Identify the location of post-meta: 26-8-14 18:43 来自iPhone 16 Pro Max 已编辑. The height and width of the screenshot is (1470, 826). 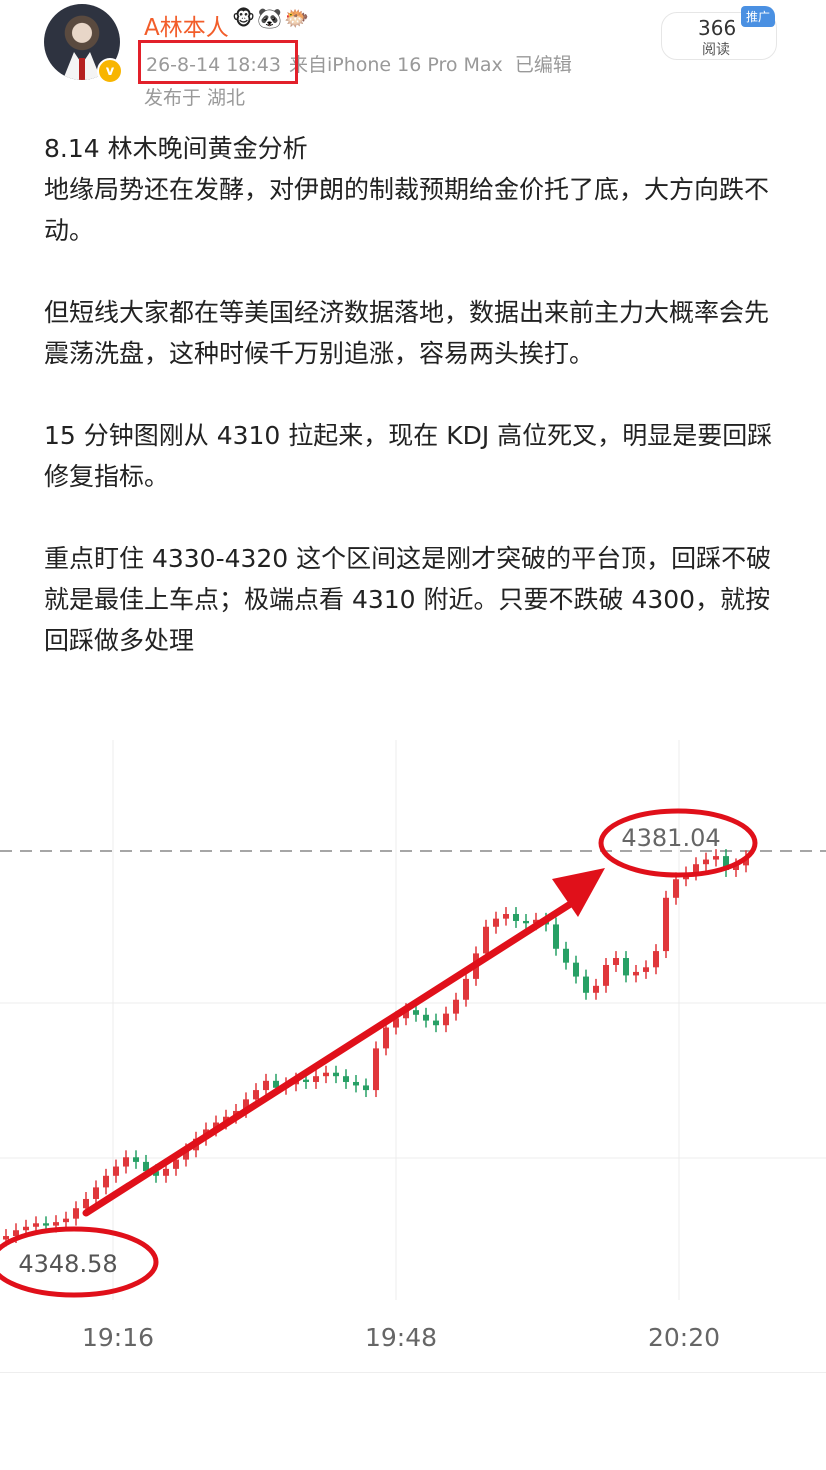
(355, 62).